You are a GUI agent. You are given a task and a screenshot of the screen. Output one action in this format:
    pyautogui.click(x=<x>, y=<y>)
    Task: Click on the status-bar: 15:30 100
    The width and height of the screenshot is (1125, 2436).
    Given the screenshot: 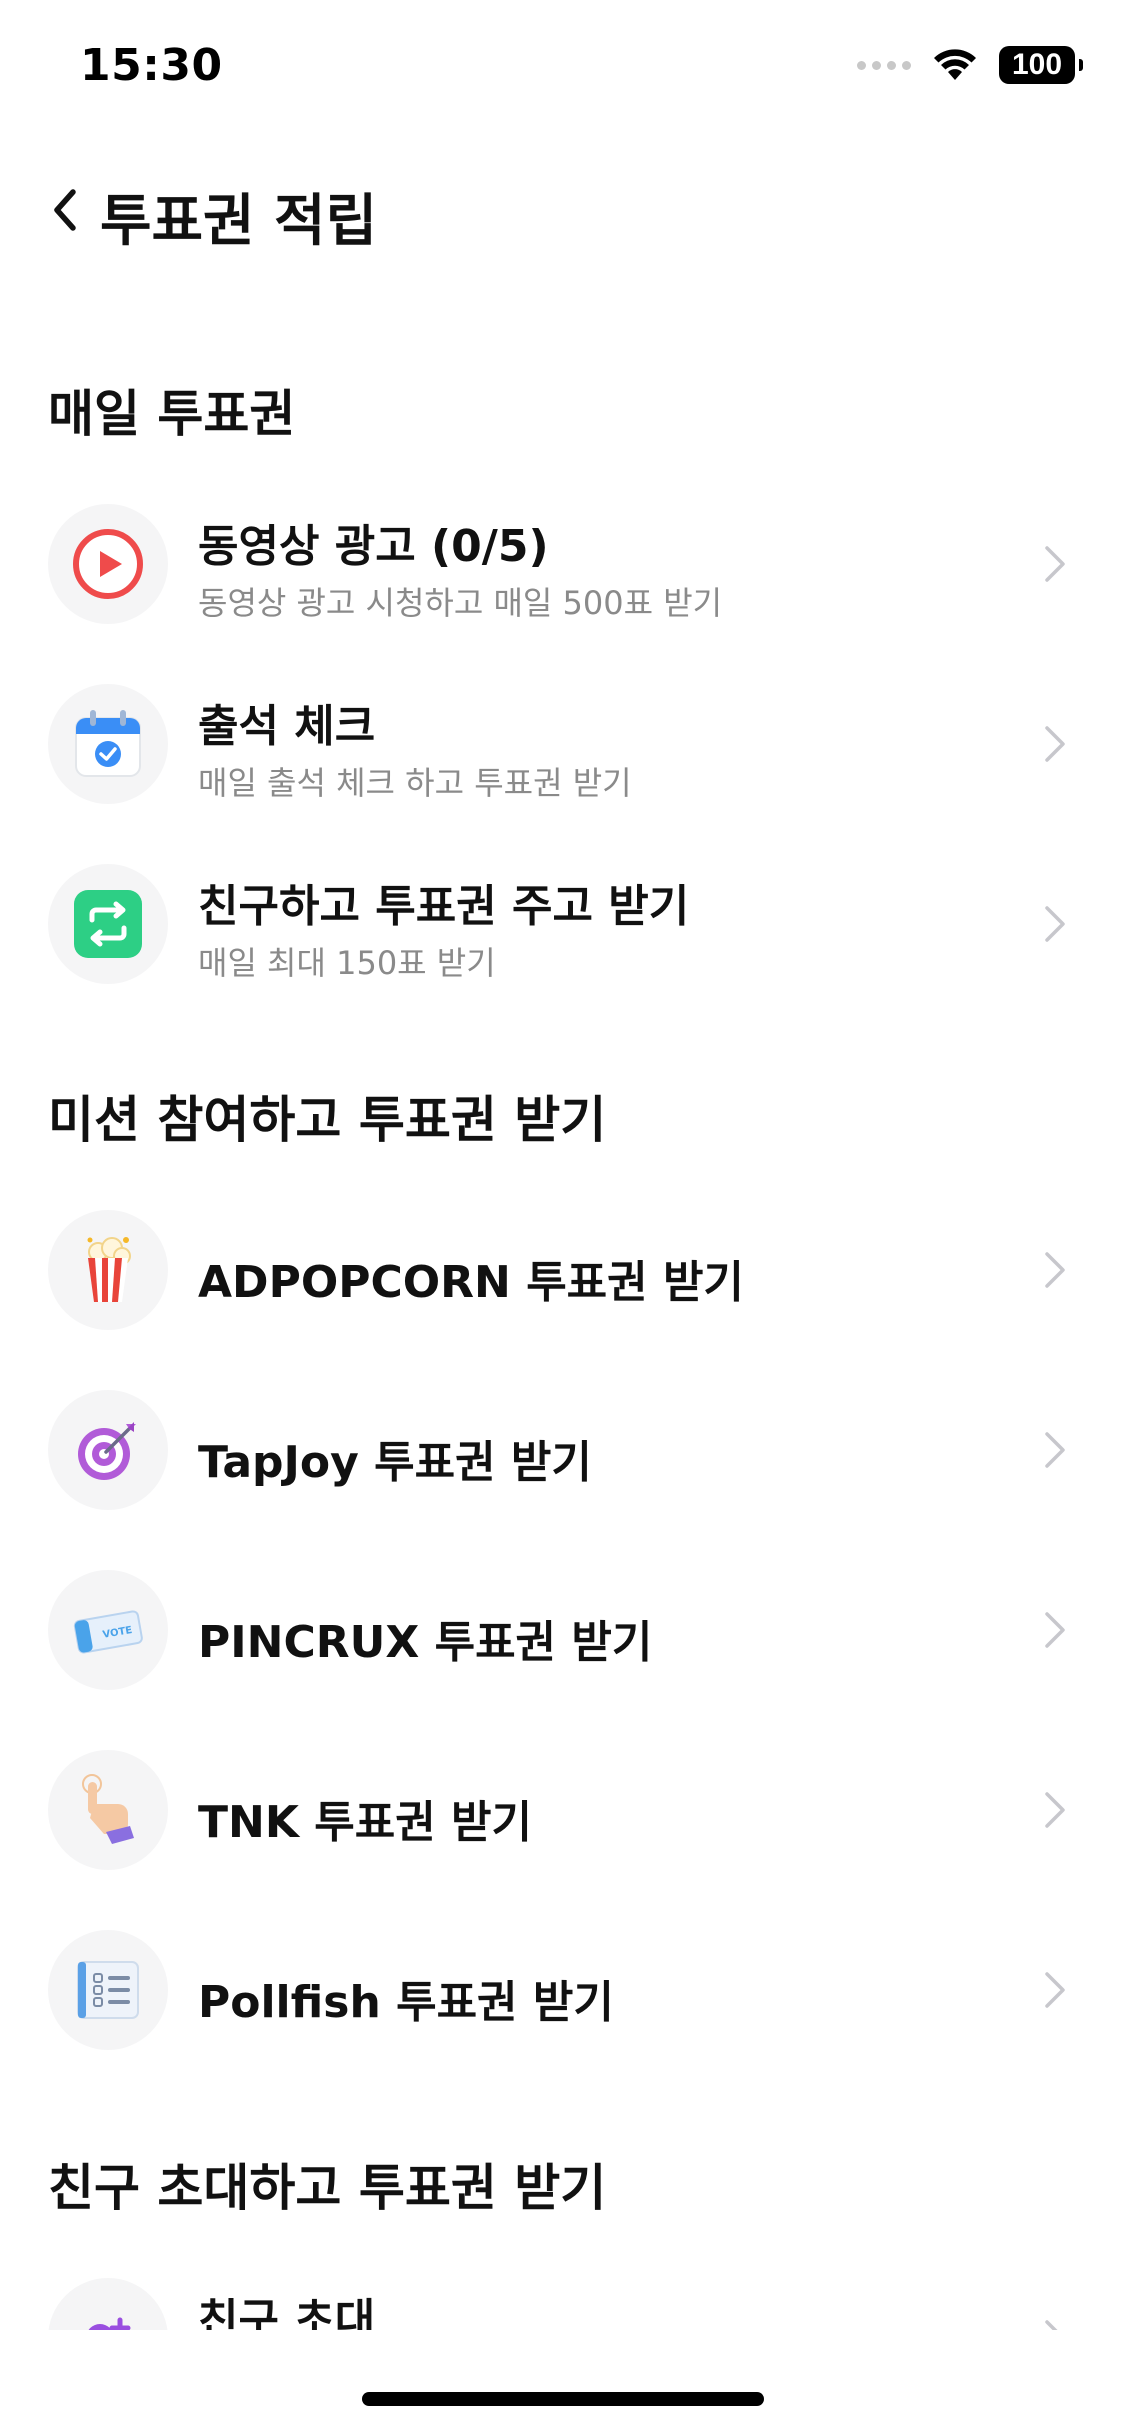 What is the action you would take?
    pyautogui.click(x=562, y=70)
    